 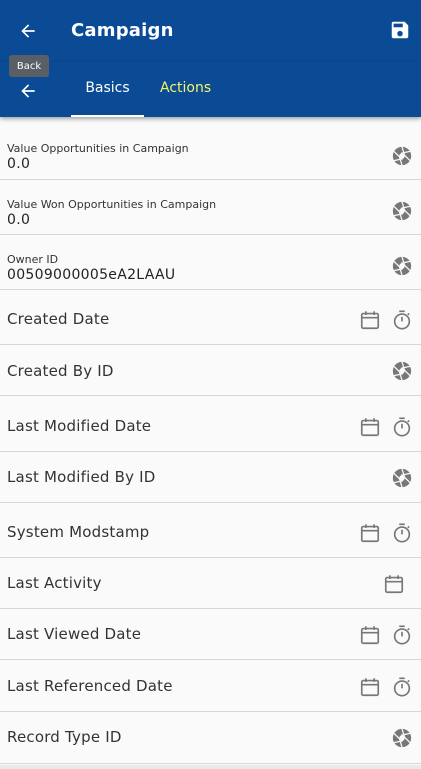 What do you see at coordinates (210, 738) in the screenshot?
I see `field-row: Record Type ID` at bounding box center [210, 738].